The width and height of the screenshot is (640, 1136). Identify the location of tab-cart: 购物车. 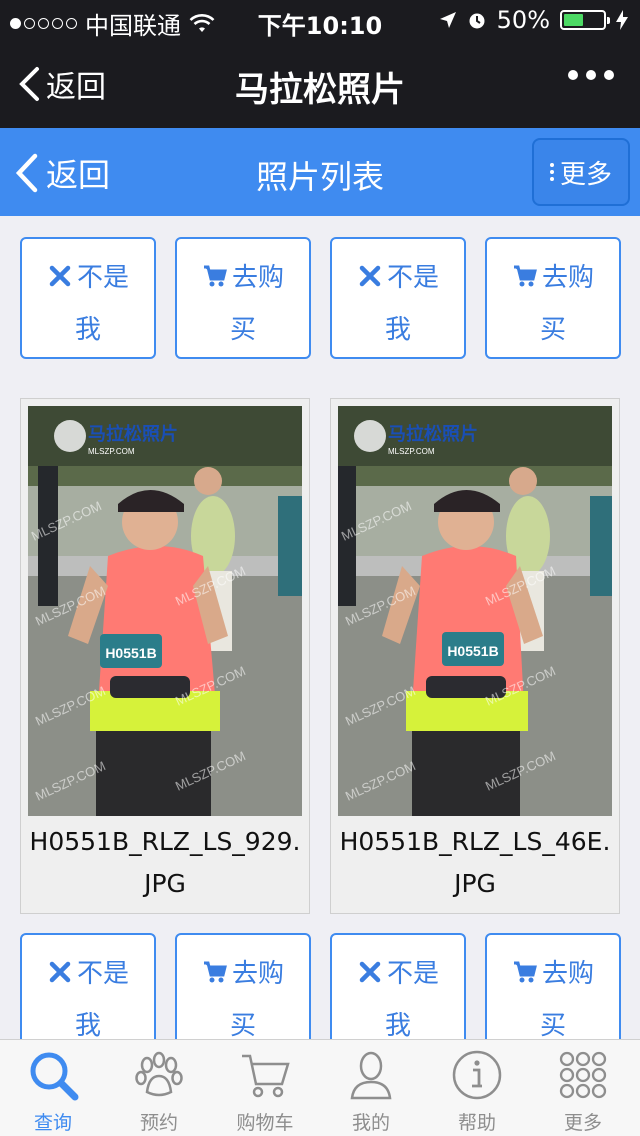
(265, 1088).